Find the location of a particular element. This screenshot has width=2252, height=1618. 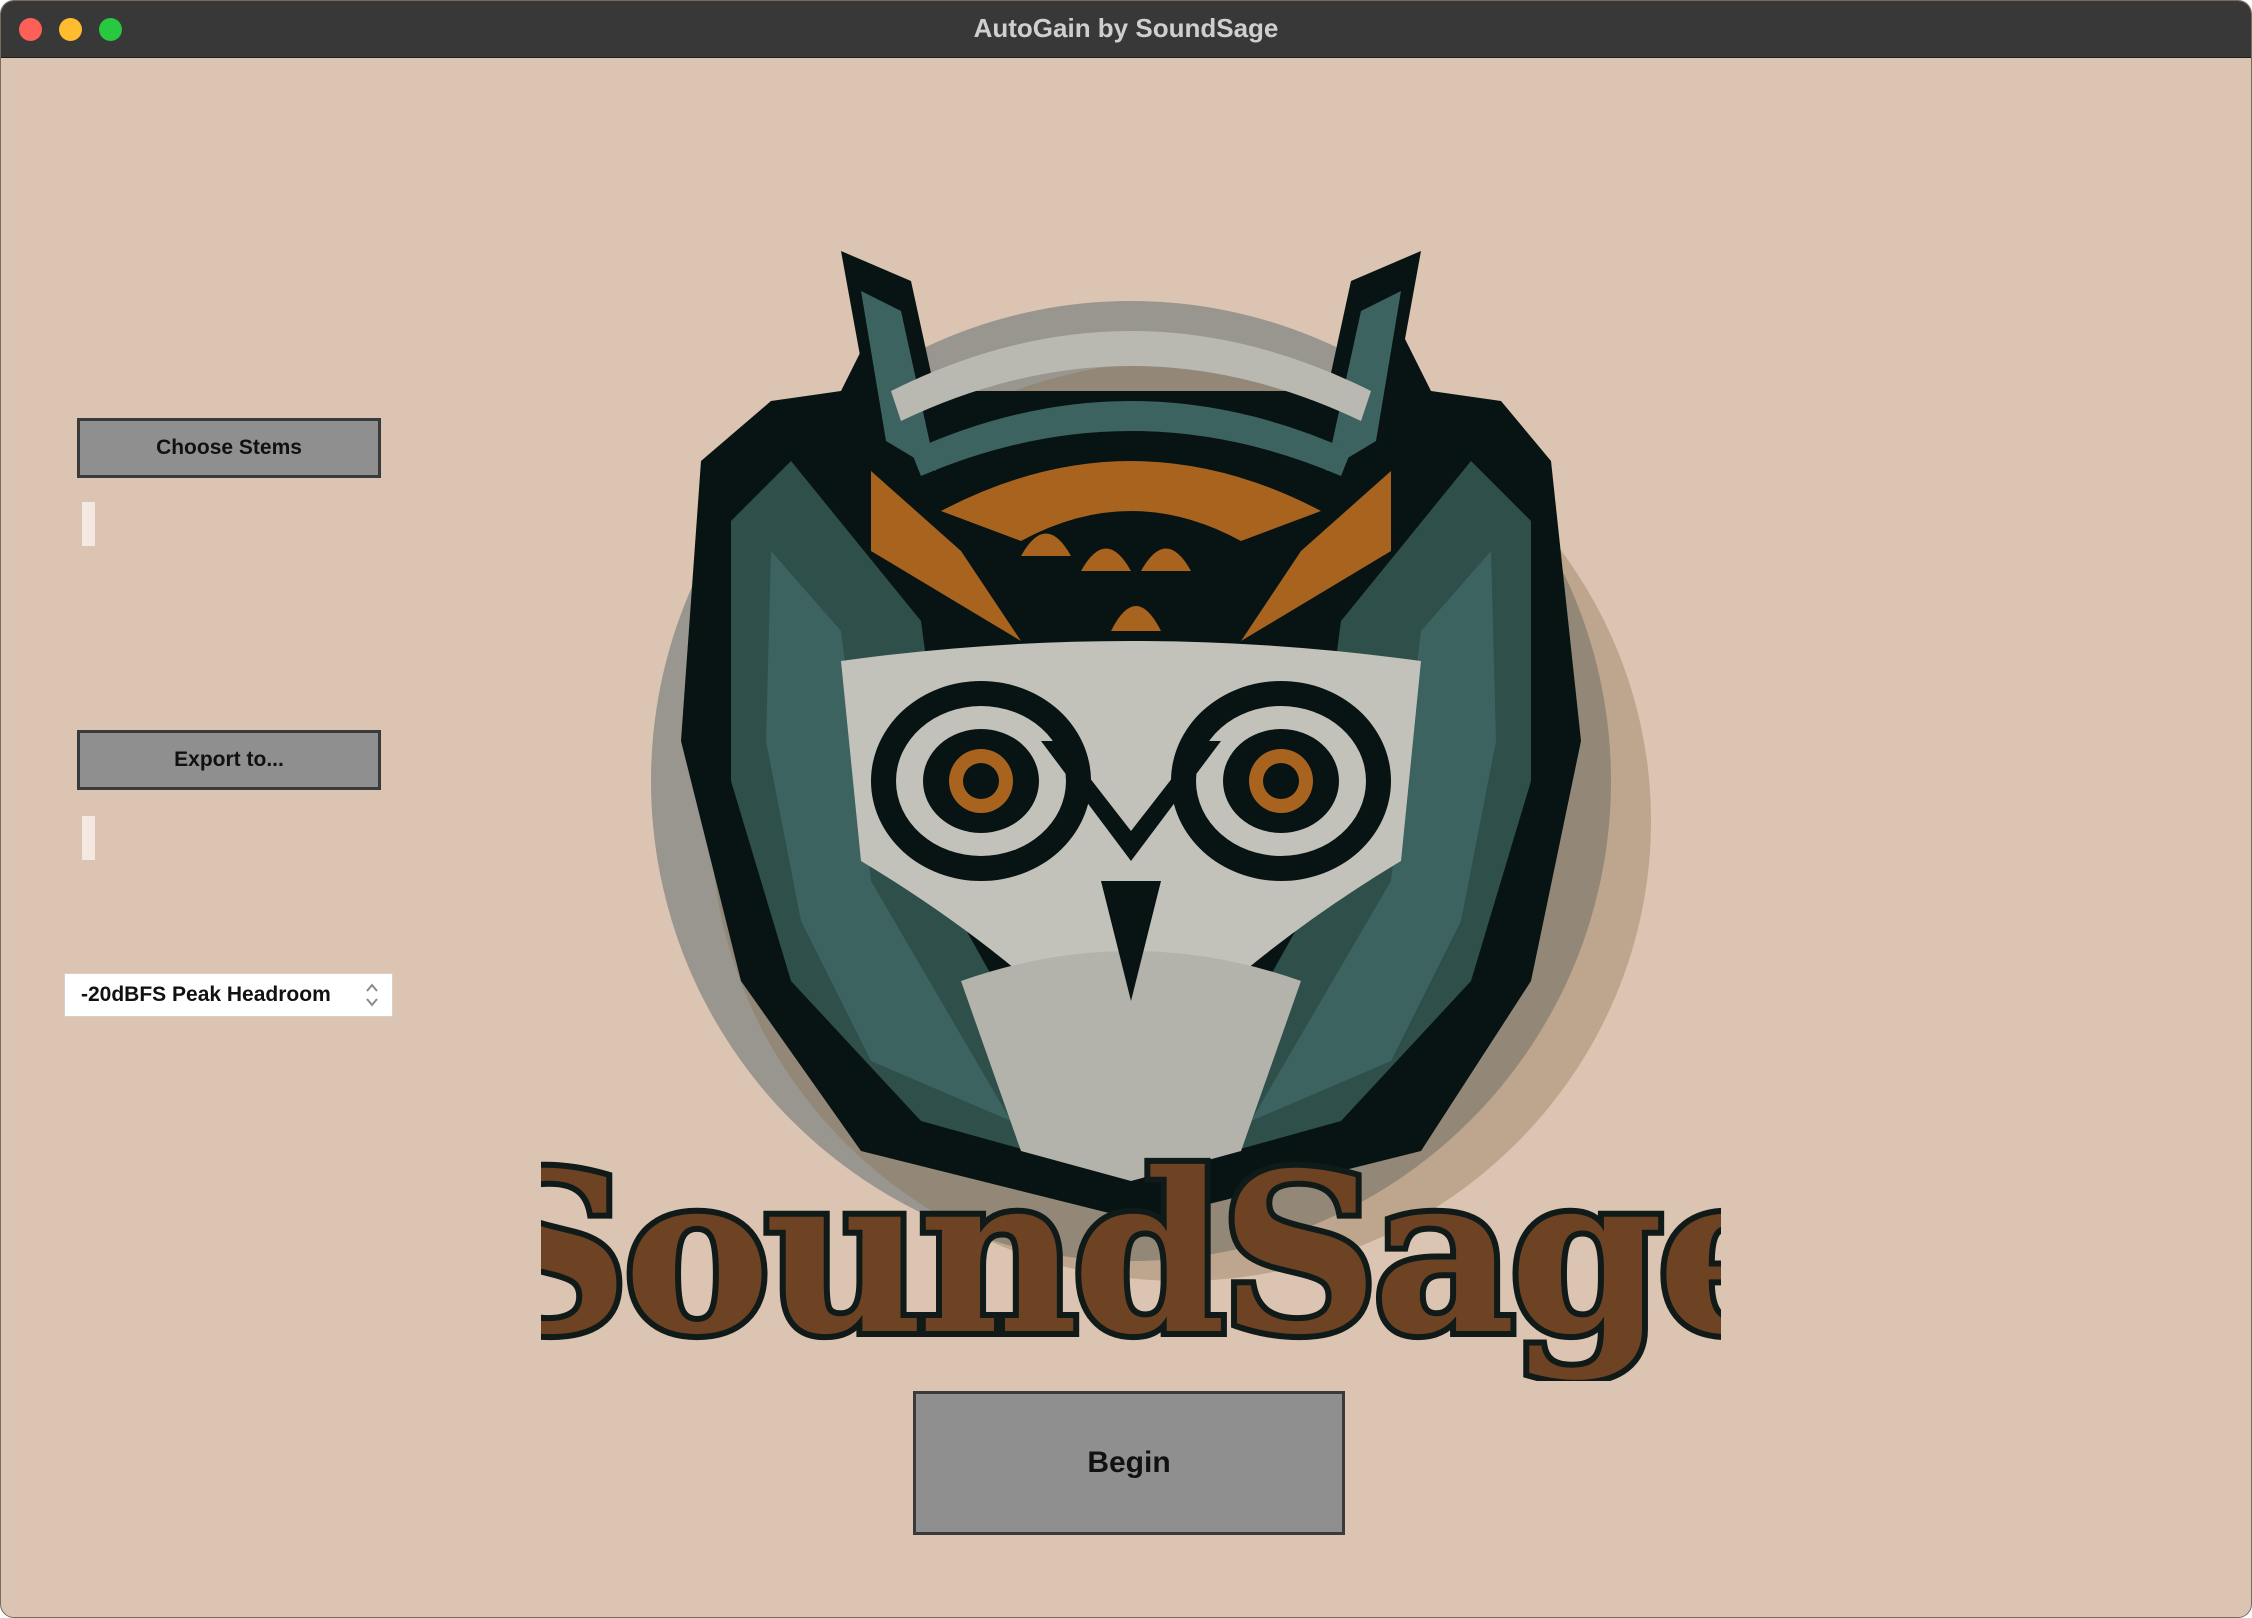

headroom-select: -20dBFS Peak Headroom is located at coordinates (228, 995).